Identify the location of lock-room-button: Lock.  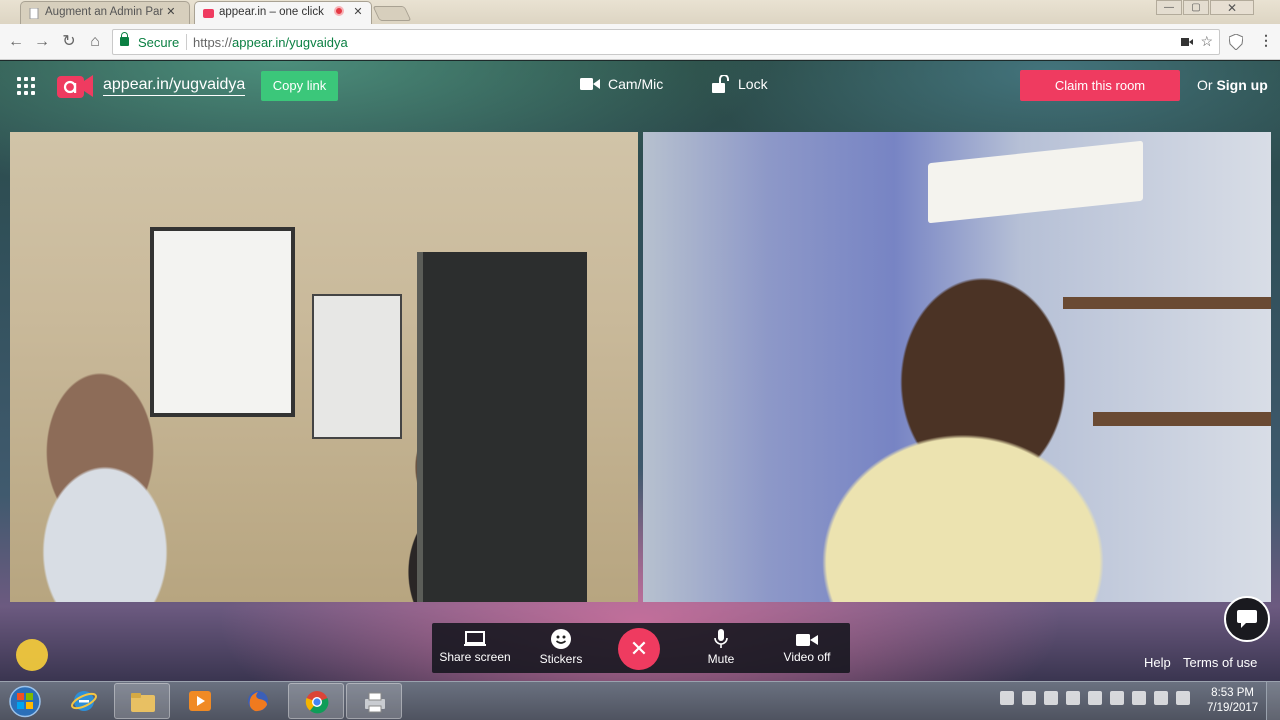
(740, 83).